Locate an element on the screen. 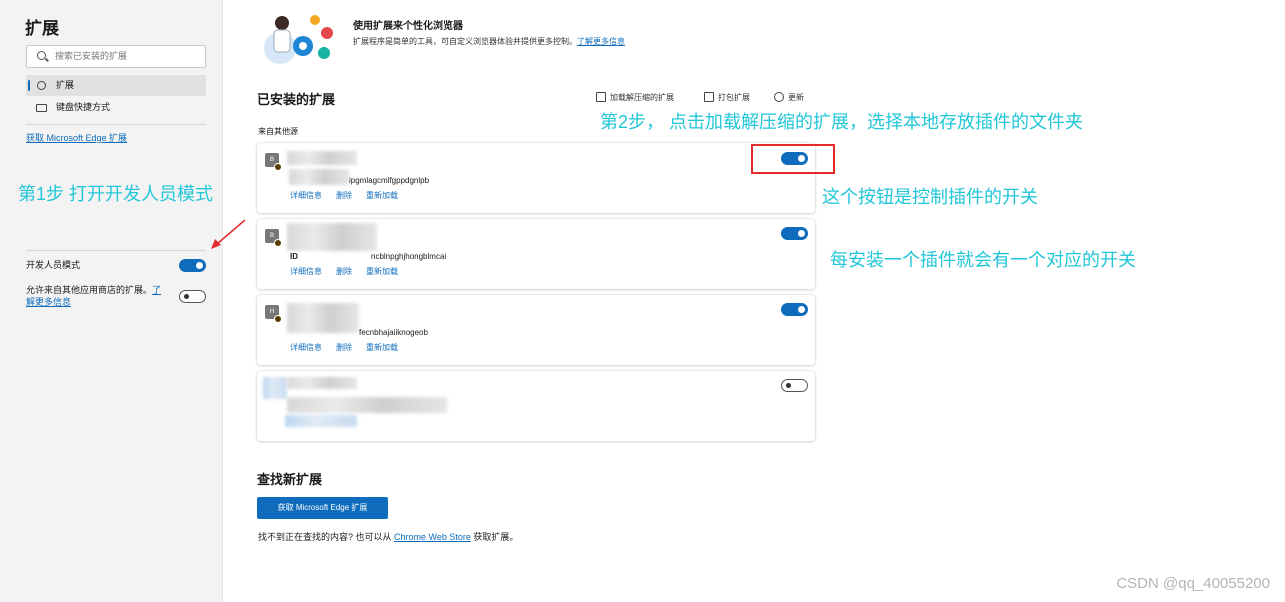  footer-text: 找不到正在查找的内容? 也可以从 Chrome Web Store 获取扩展。 is located at coordinates (388, 536).